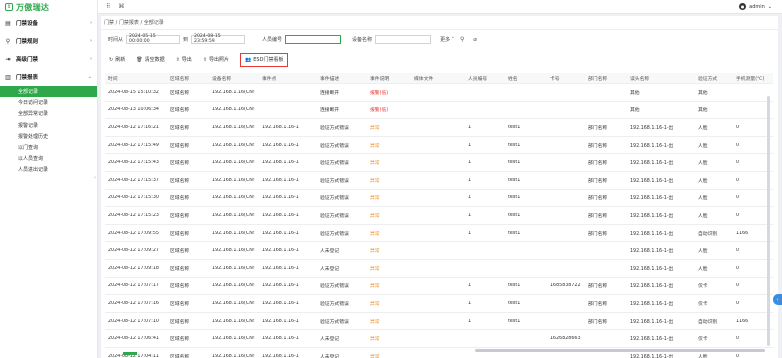 The height and width of the screenshot is (358, 782). What do you see at coordinates (526, 78) in the screenshot?
I see `column-header: 姓名` at bounding box center [526, 78].